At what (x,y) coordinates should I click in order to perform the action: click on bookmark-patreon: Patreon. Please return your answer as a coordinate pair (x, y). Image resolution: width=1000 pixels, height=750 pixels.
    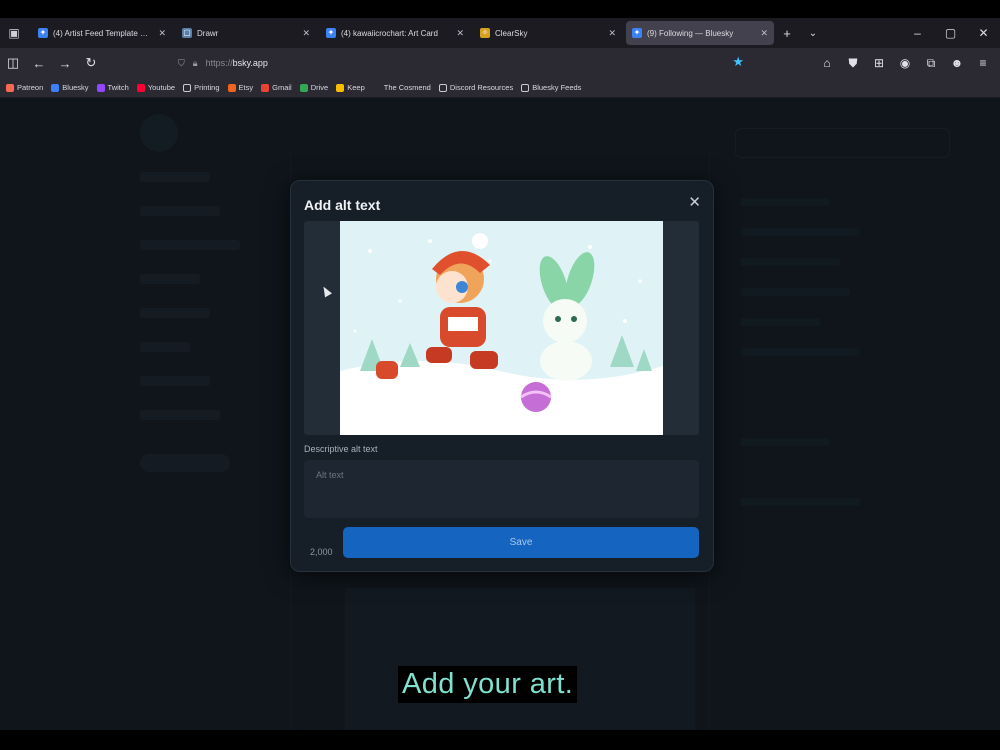
    Looking at the image, I should click on (24, 87).